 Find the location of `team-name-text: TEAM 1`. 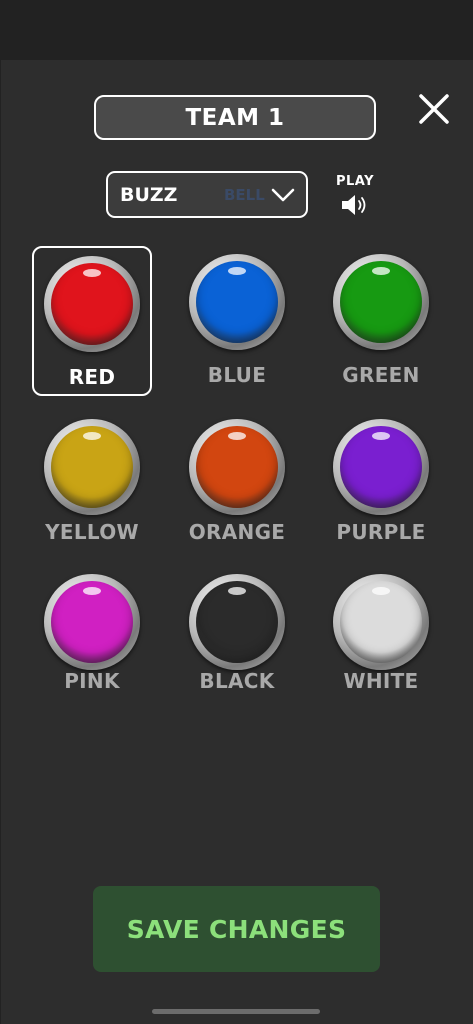

team-name-text: TEAM 1 is located at coordinates (235, 117).